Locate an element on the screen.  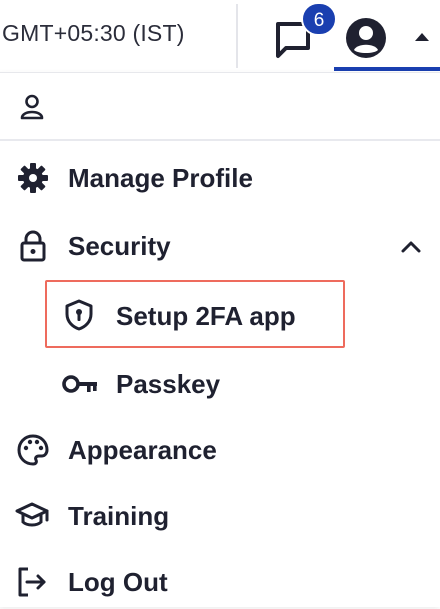
palette-icon is located at coordinates (33, 450).